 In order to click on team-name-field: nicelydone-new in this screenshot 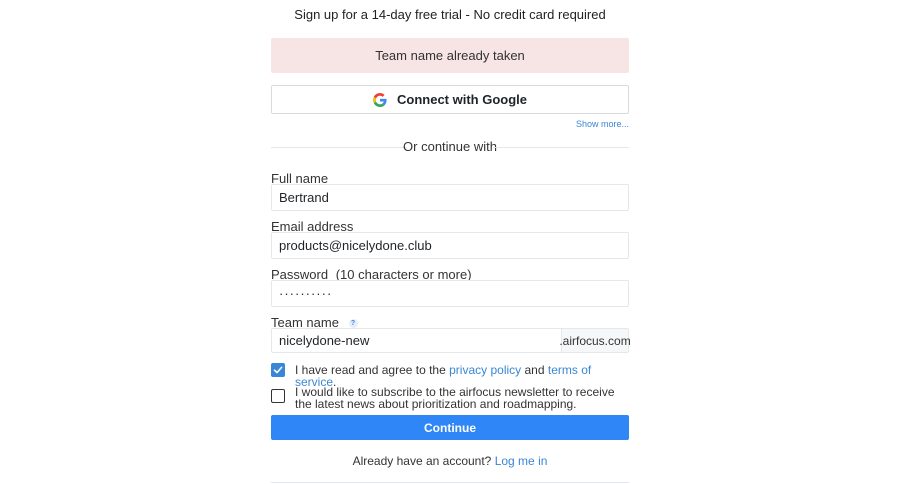, I will do `click(416, 340)`.